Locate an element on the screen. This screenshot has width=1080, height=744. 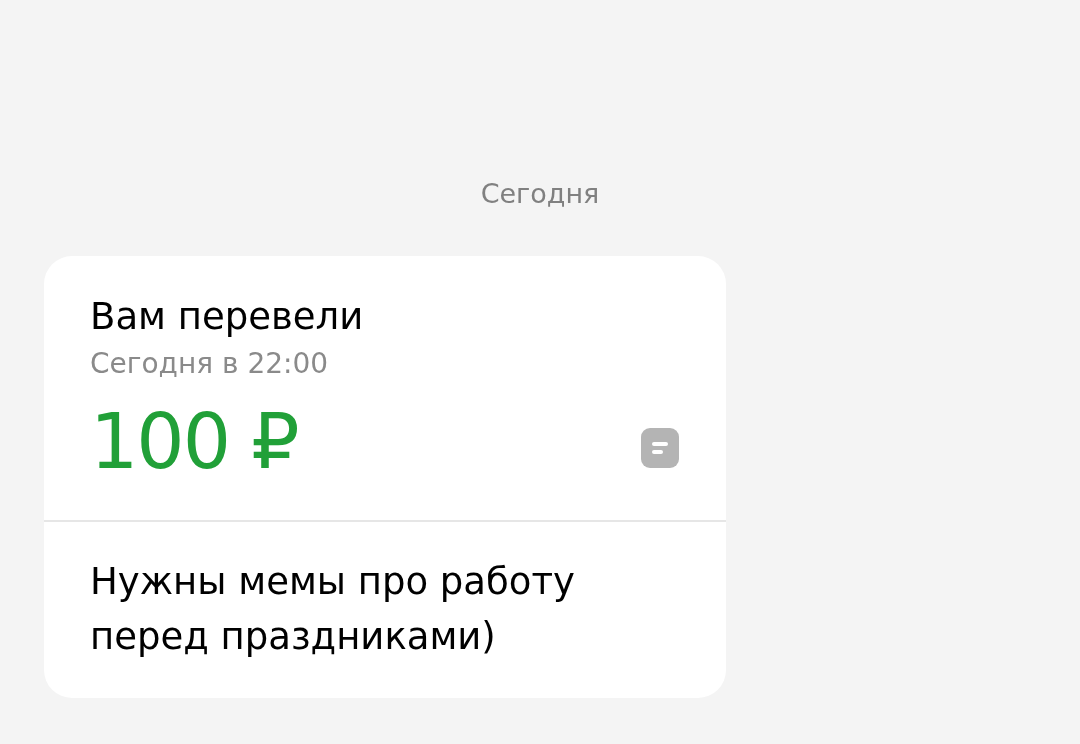
transfer-message: Нужны мемы про работу перед праздниками) is located at coordinates (333, 609).